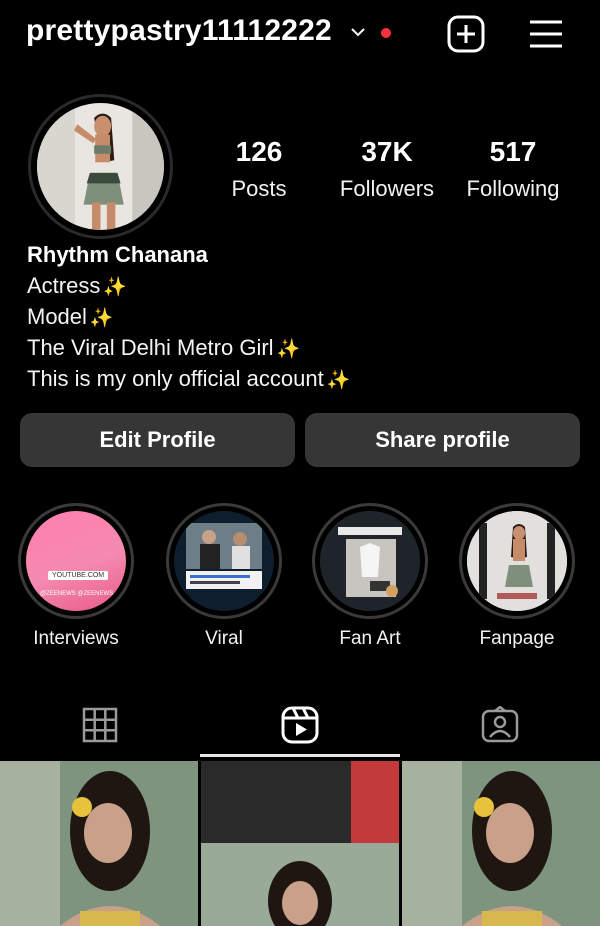 This screenshot has height=926, width=600. What do you see at coordinates (513, 188) in the screenshot?
I see `following-label: Following` at bounding box center [513, 188].